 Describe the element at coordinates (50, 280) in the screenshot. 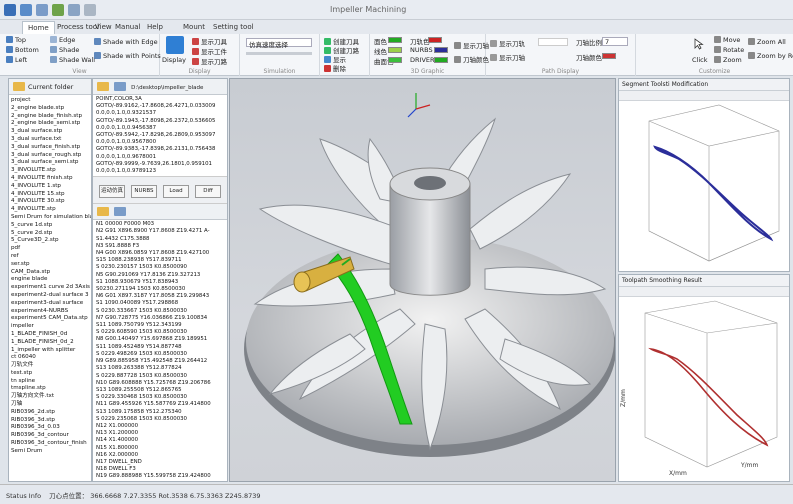

I see `file-tree-item: engine blade` at that location.